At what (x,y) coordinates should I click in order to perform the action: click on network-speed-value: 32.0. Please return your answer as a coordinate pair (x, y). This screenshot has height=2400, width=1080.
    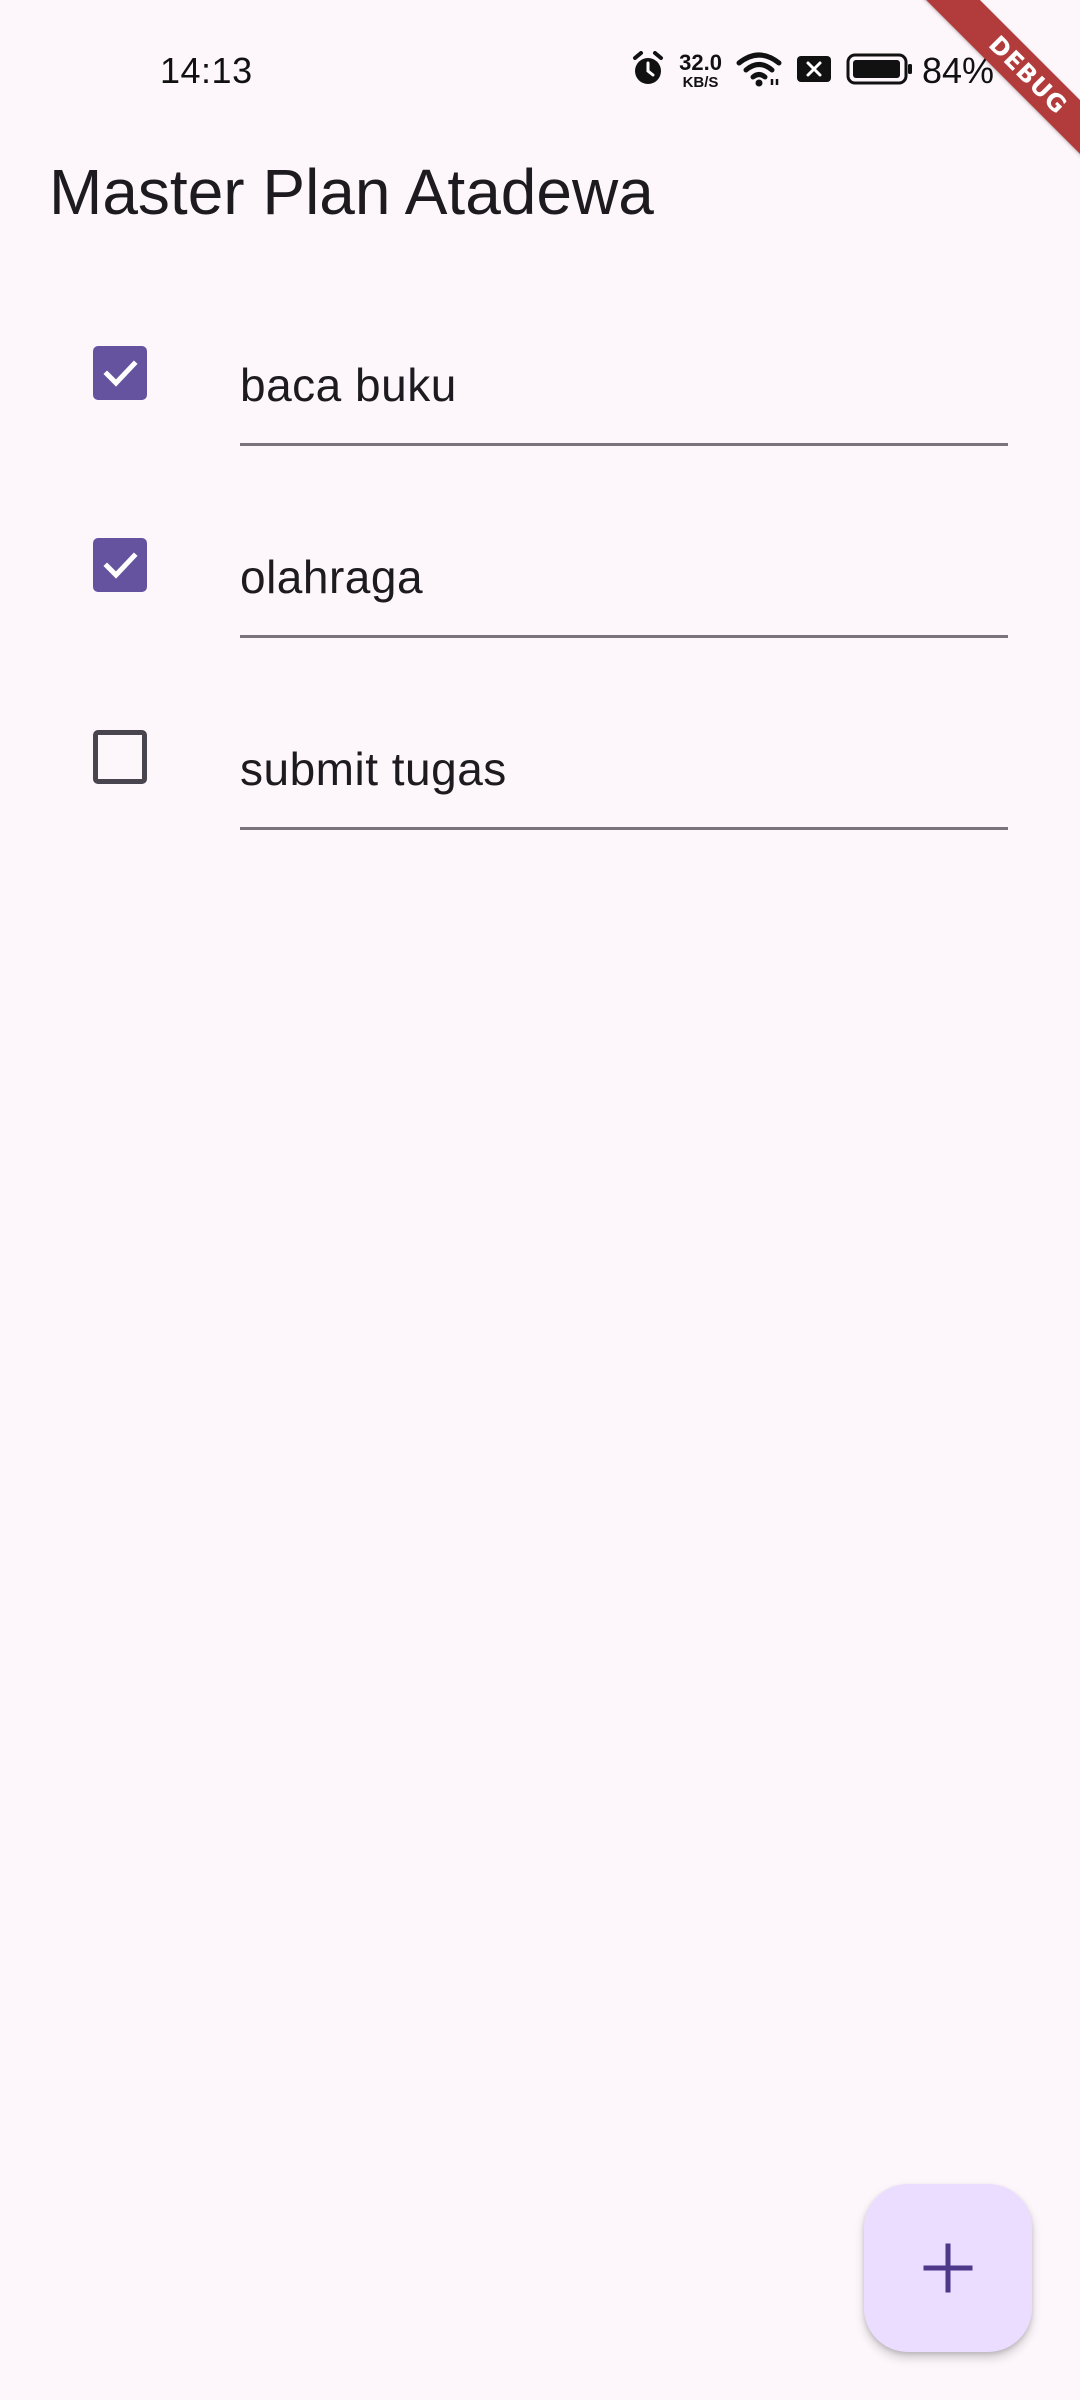
    Looking at the image, I should click on (700, 62).